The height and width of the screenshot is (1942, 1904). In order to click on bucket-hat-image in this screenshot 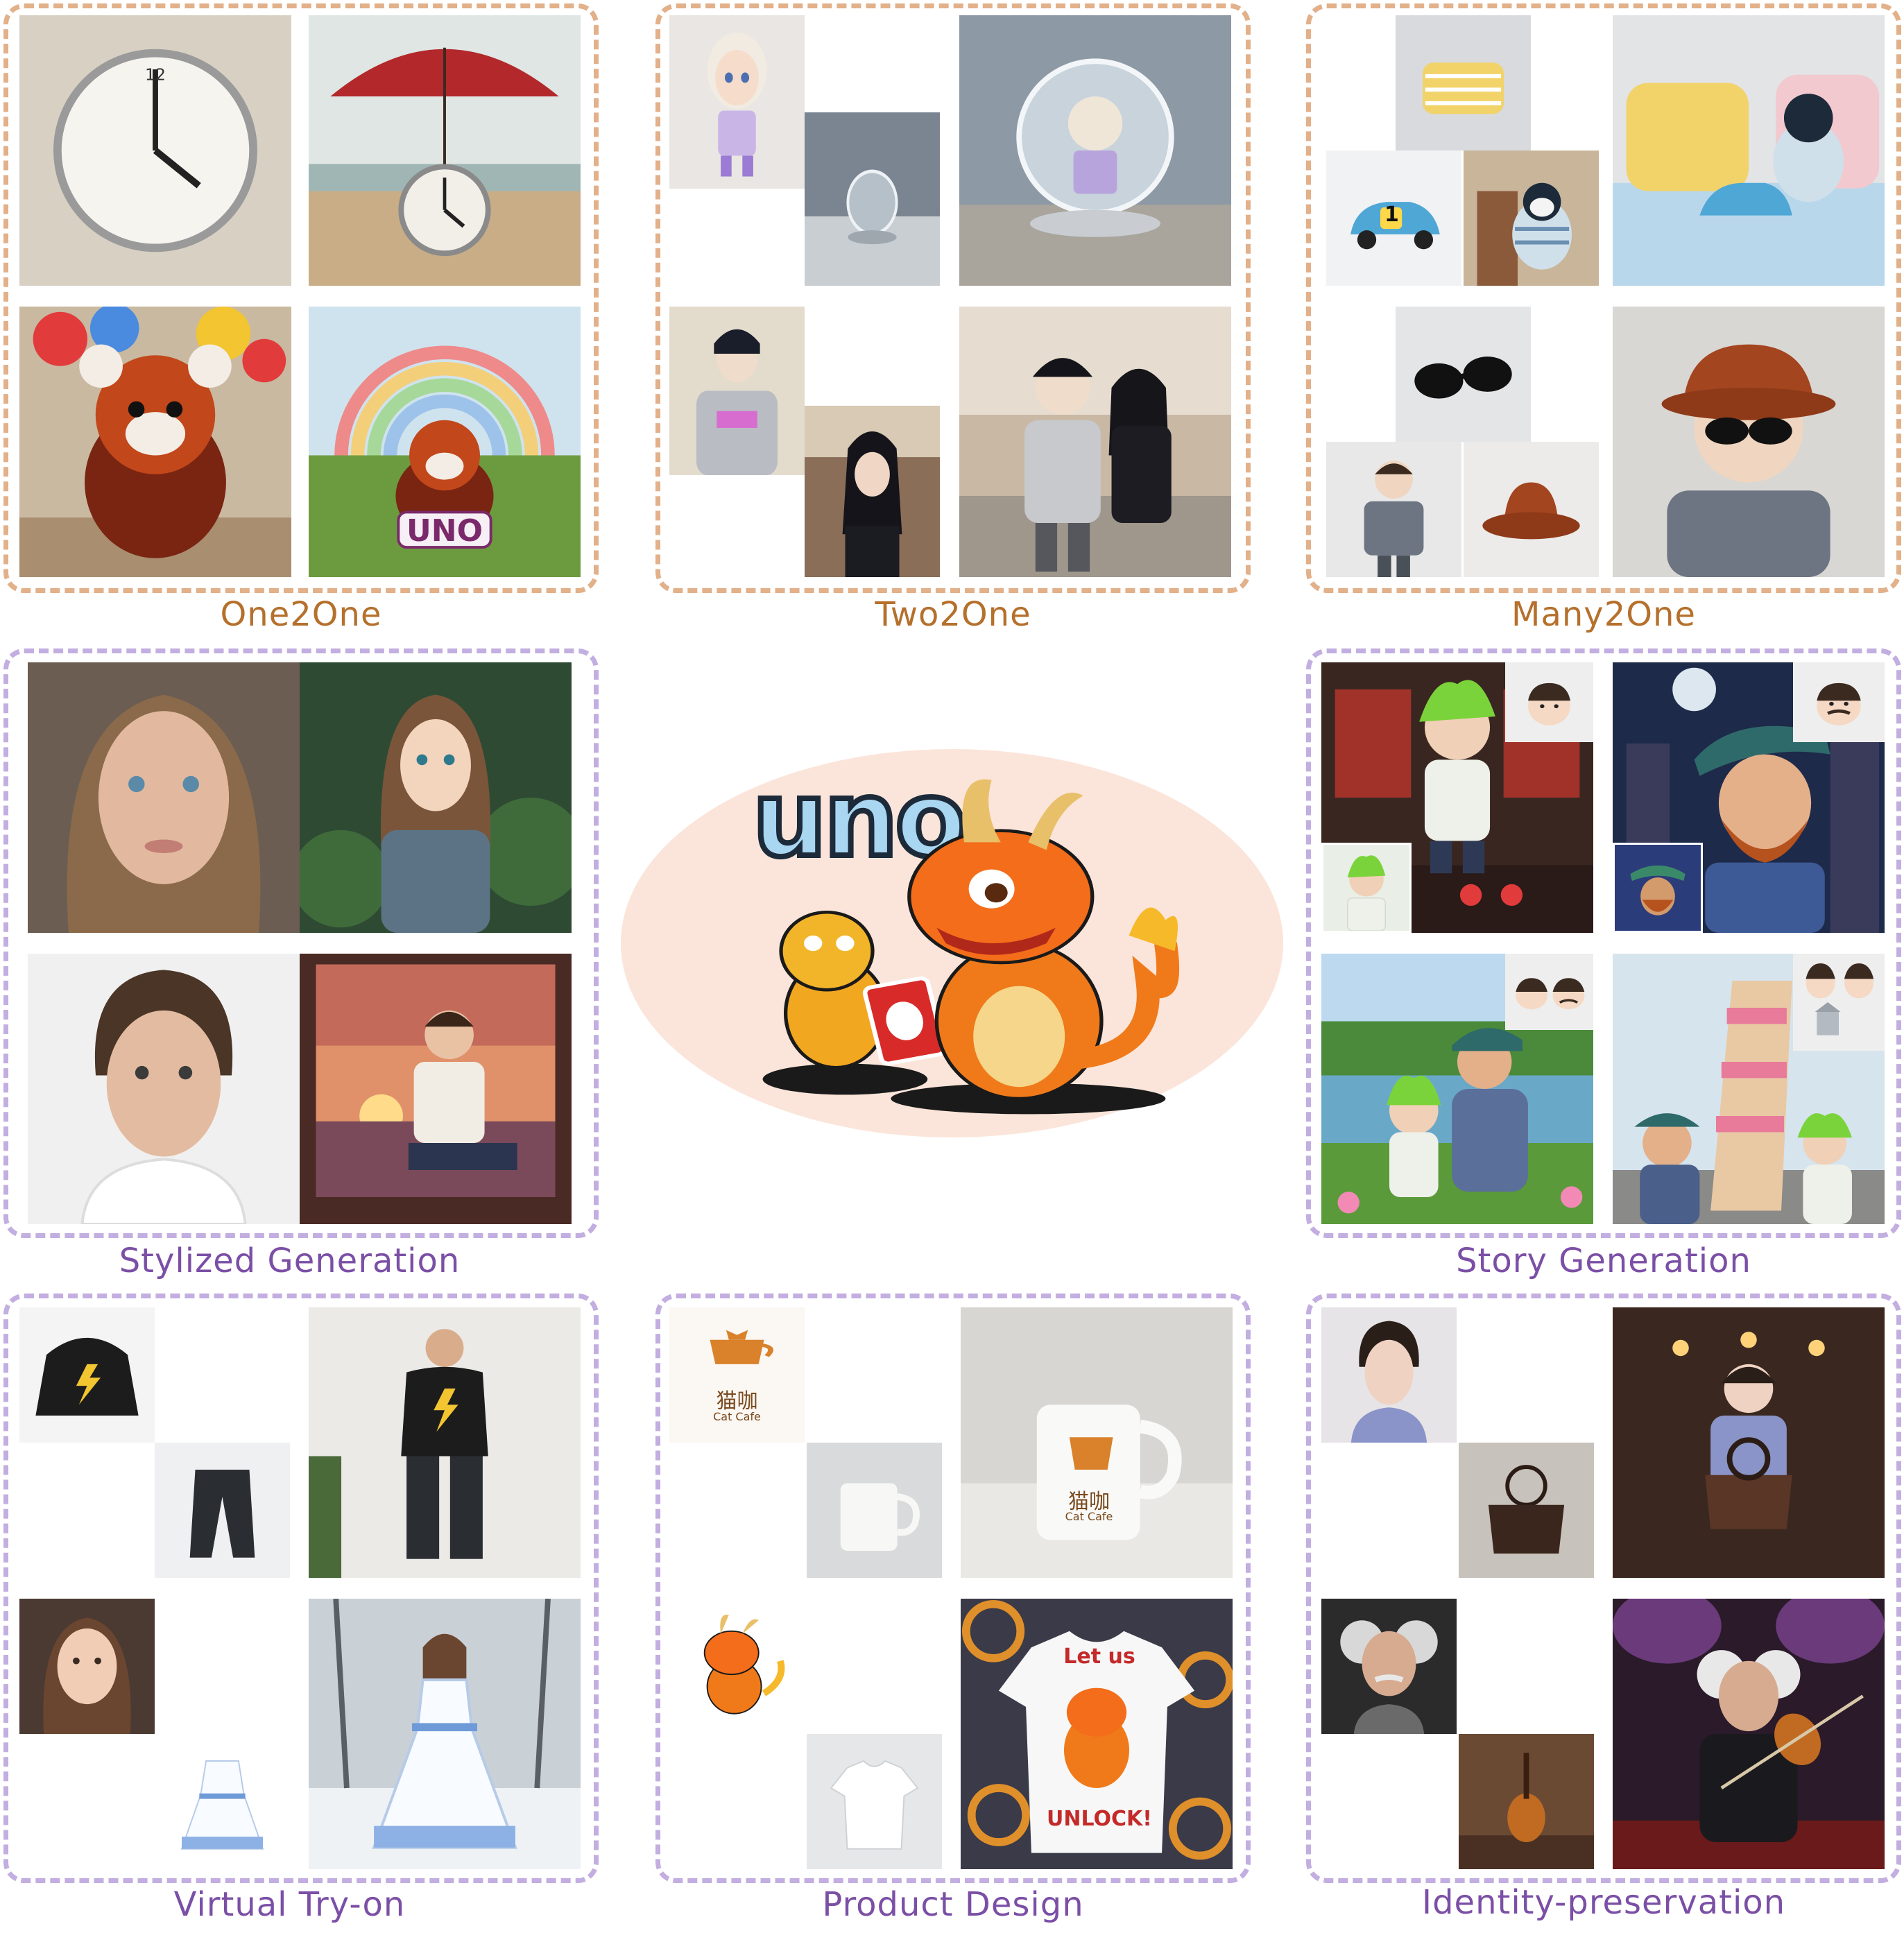, I will do `click(1531, 510)`.